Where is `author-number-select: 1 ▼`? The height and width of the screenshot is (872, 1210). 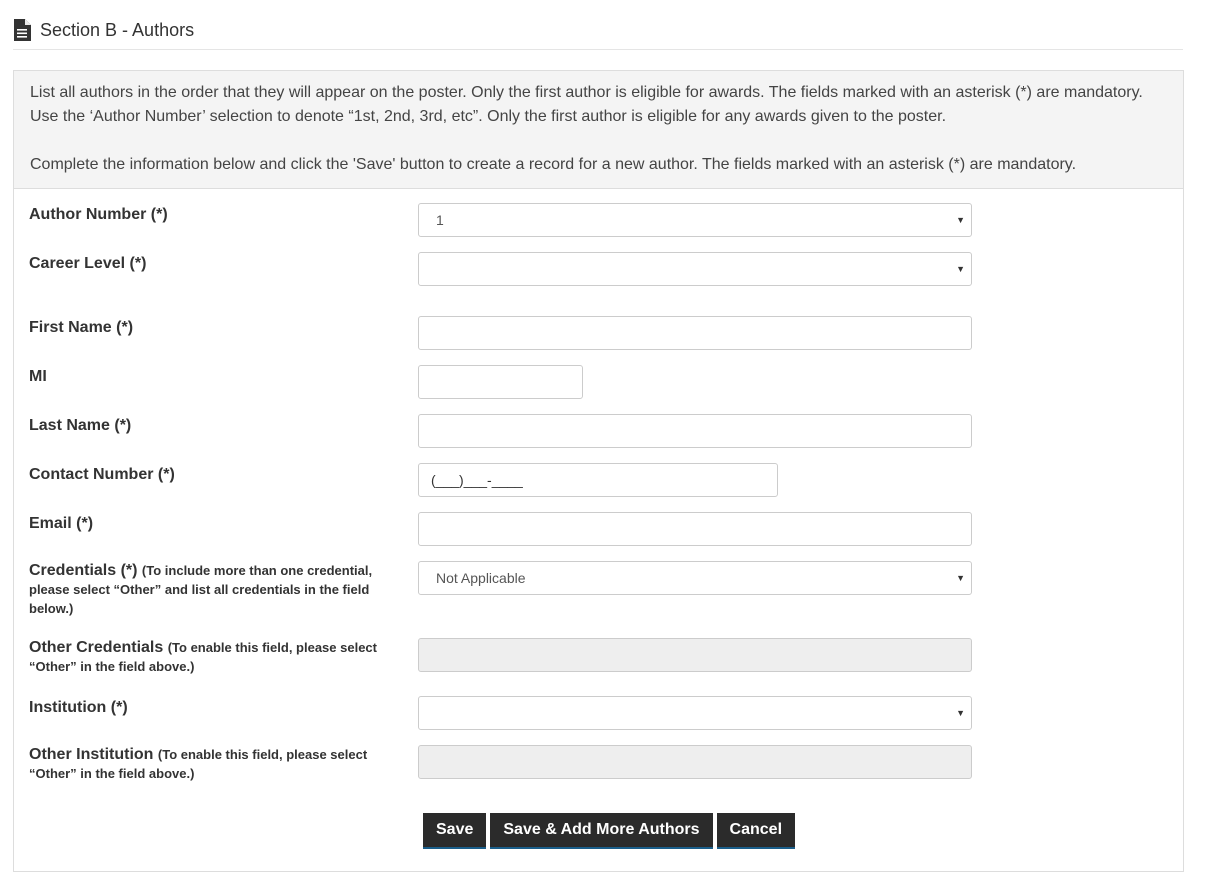
author-number-select: 1 ▼ is located at coordinates (695, 220).